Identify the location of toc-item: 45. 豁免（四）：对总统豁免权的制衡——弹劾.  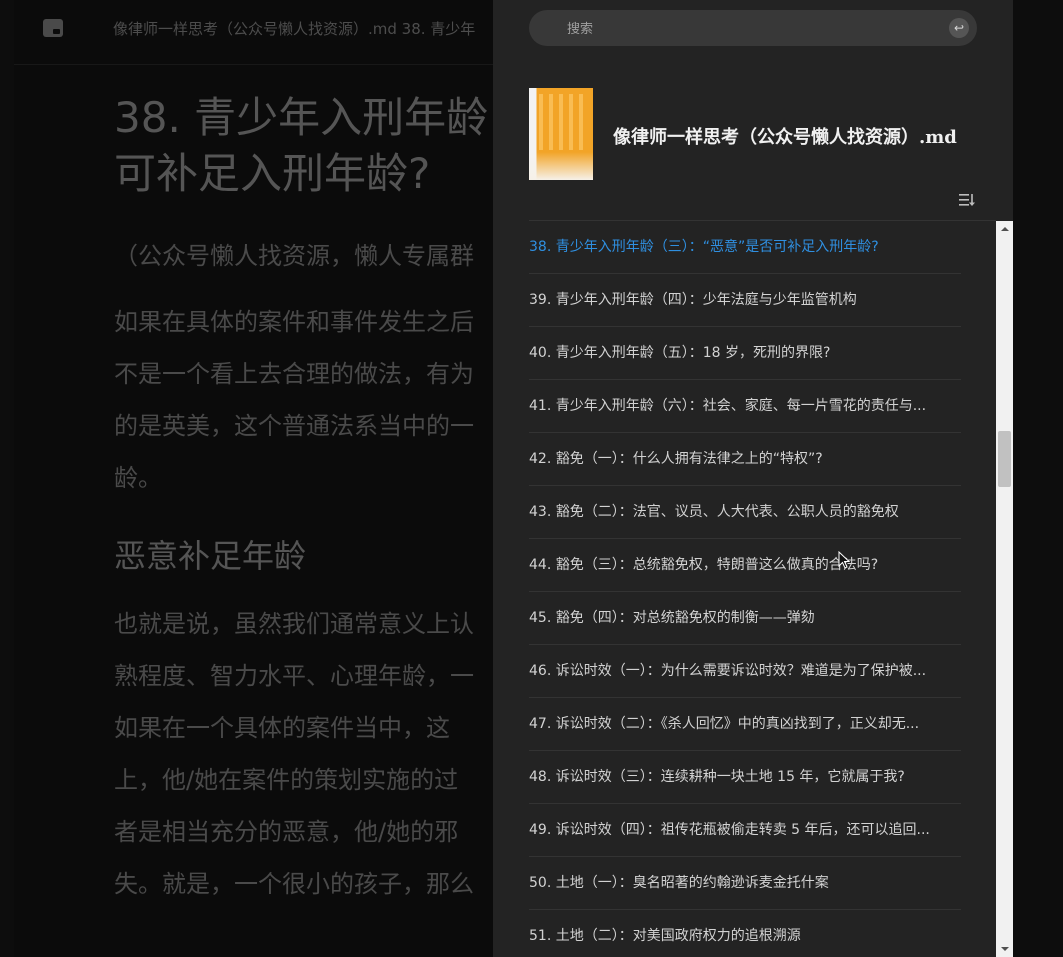
(745, 618).